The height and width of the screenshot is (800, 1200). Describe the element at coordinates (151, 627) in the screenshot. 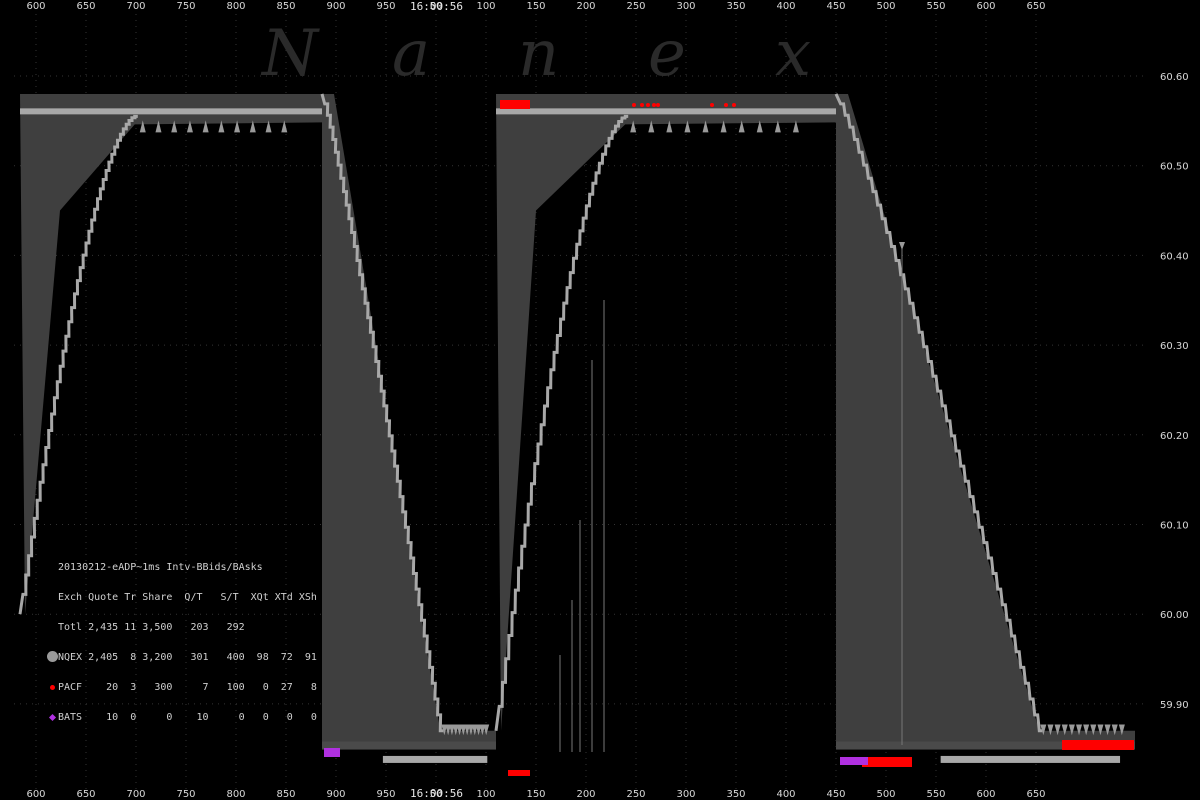

I see `legend-row-label: Totl 2,435 11 3,500 203 292` at that location.